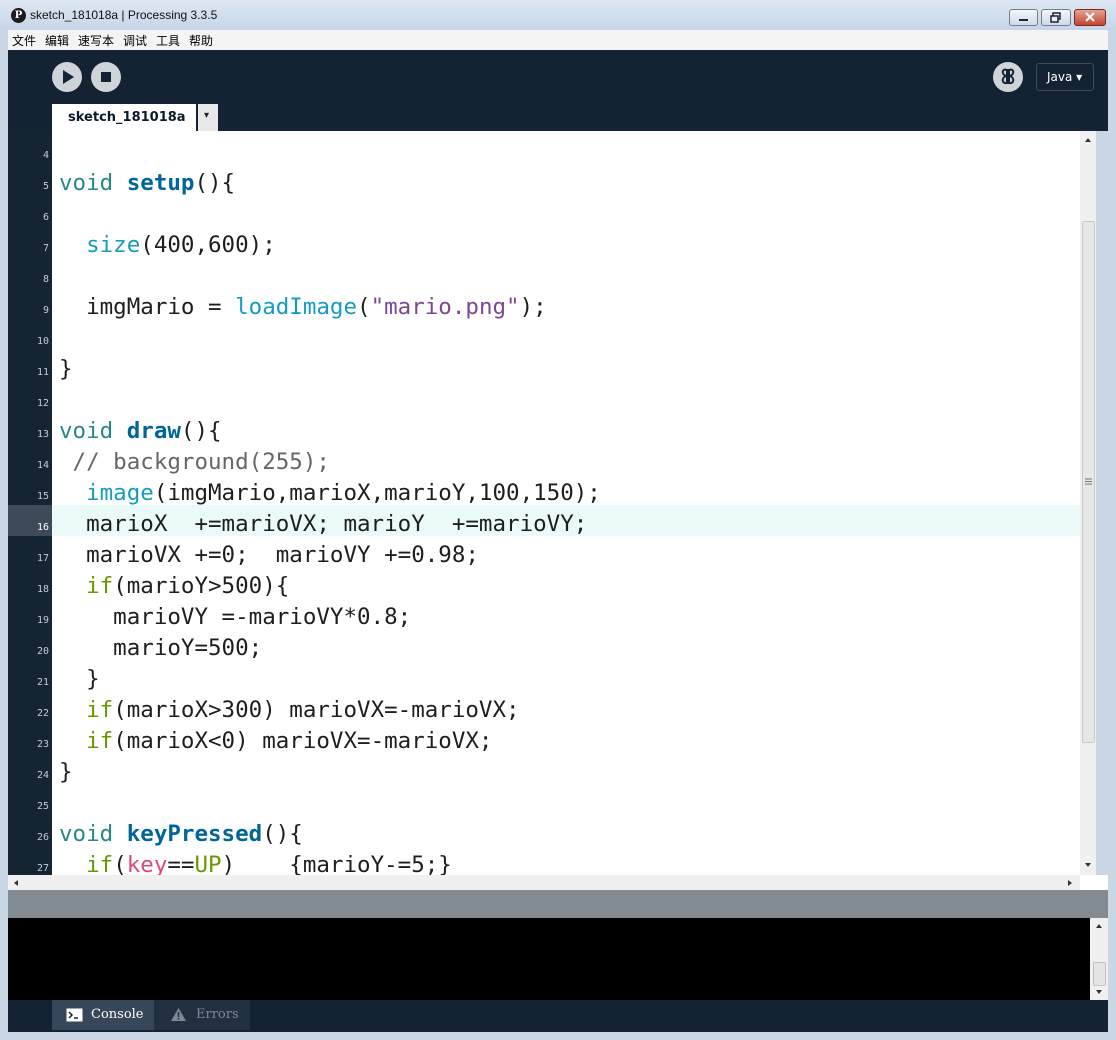 Image resolution: width=1116 pixels, height=1040 pixels. Describe the element at coordinates (316, 710) in the screenshot. I see `code-token: (marioX>300) marioVX=-marioVX;` at that location.